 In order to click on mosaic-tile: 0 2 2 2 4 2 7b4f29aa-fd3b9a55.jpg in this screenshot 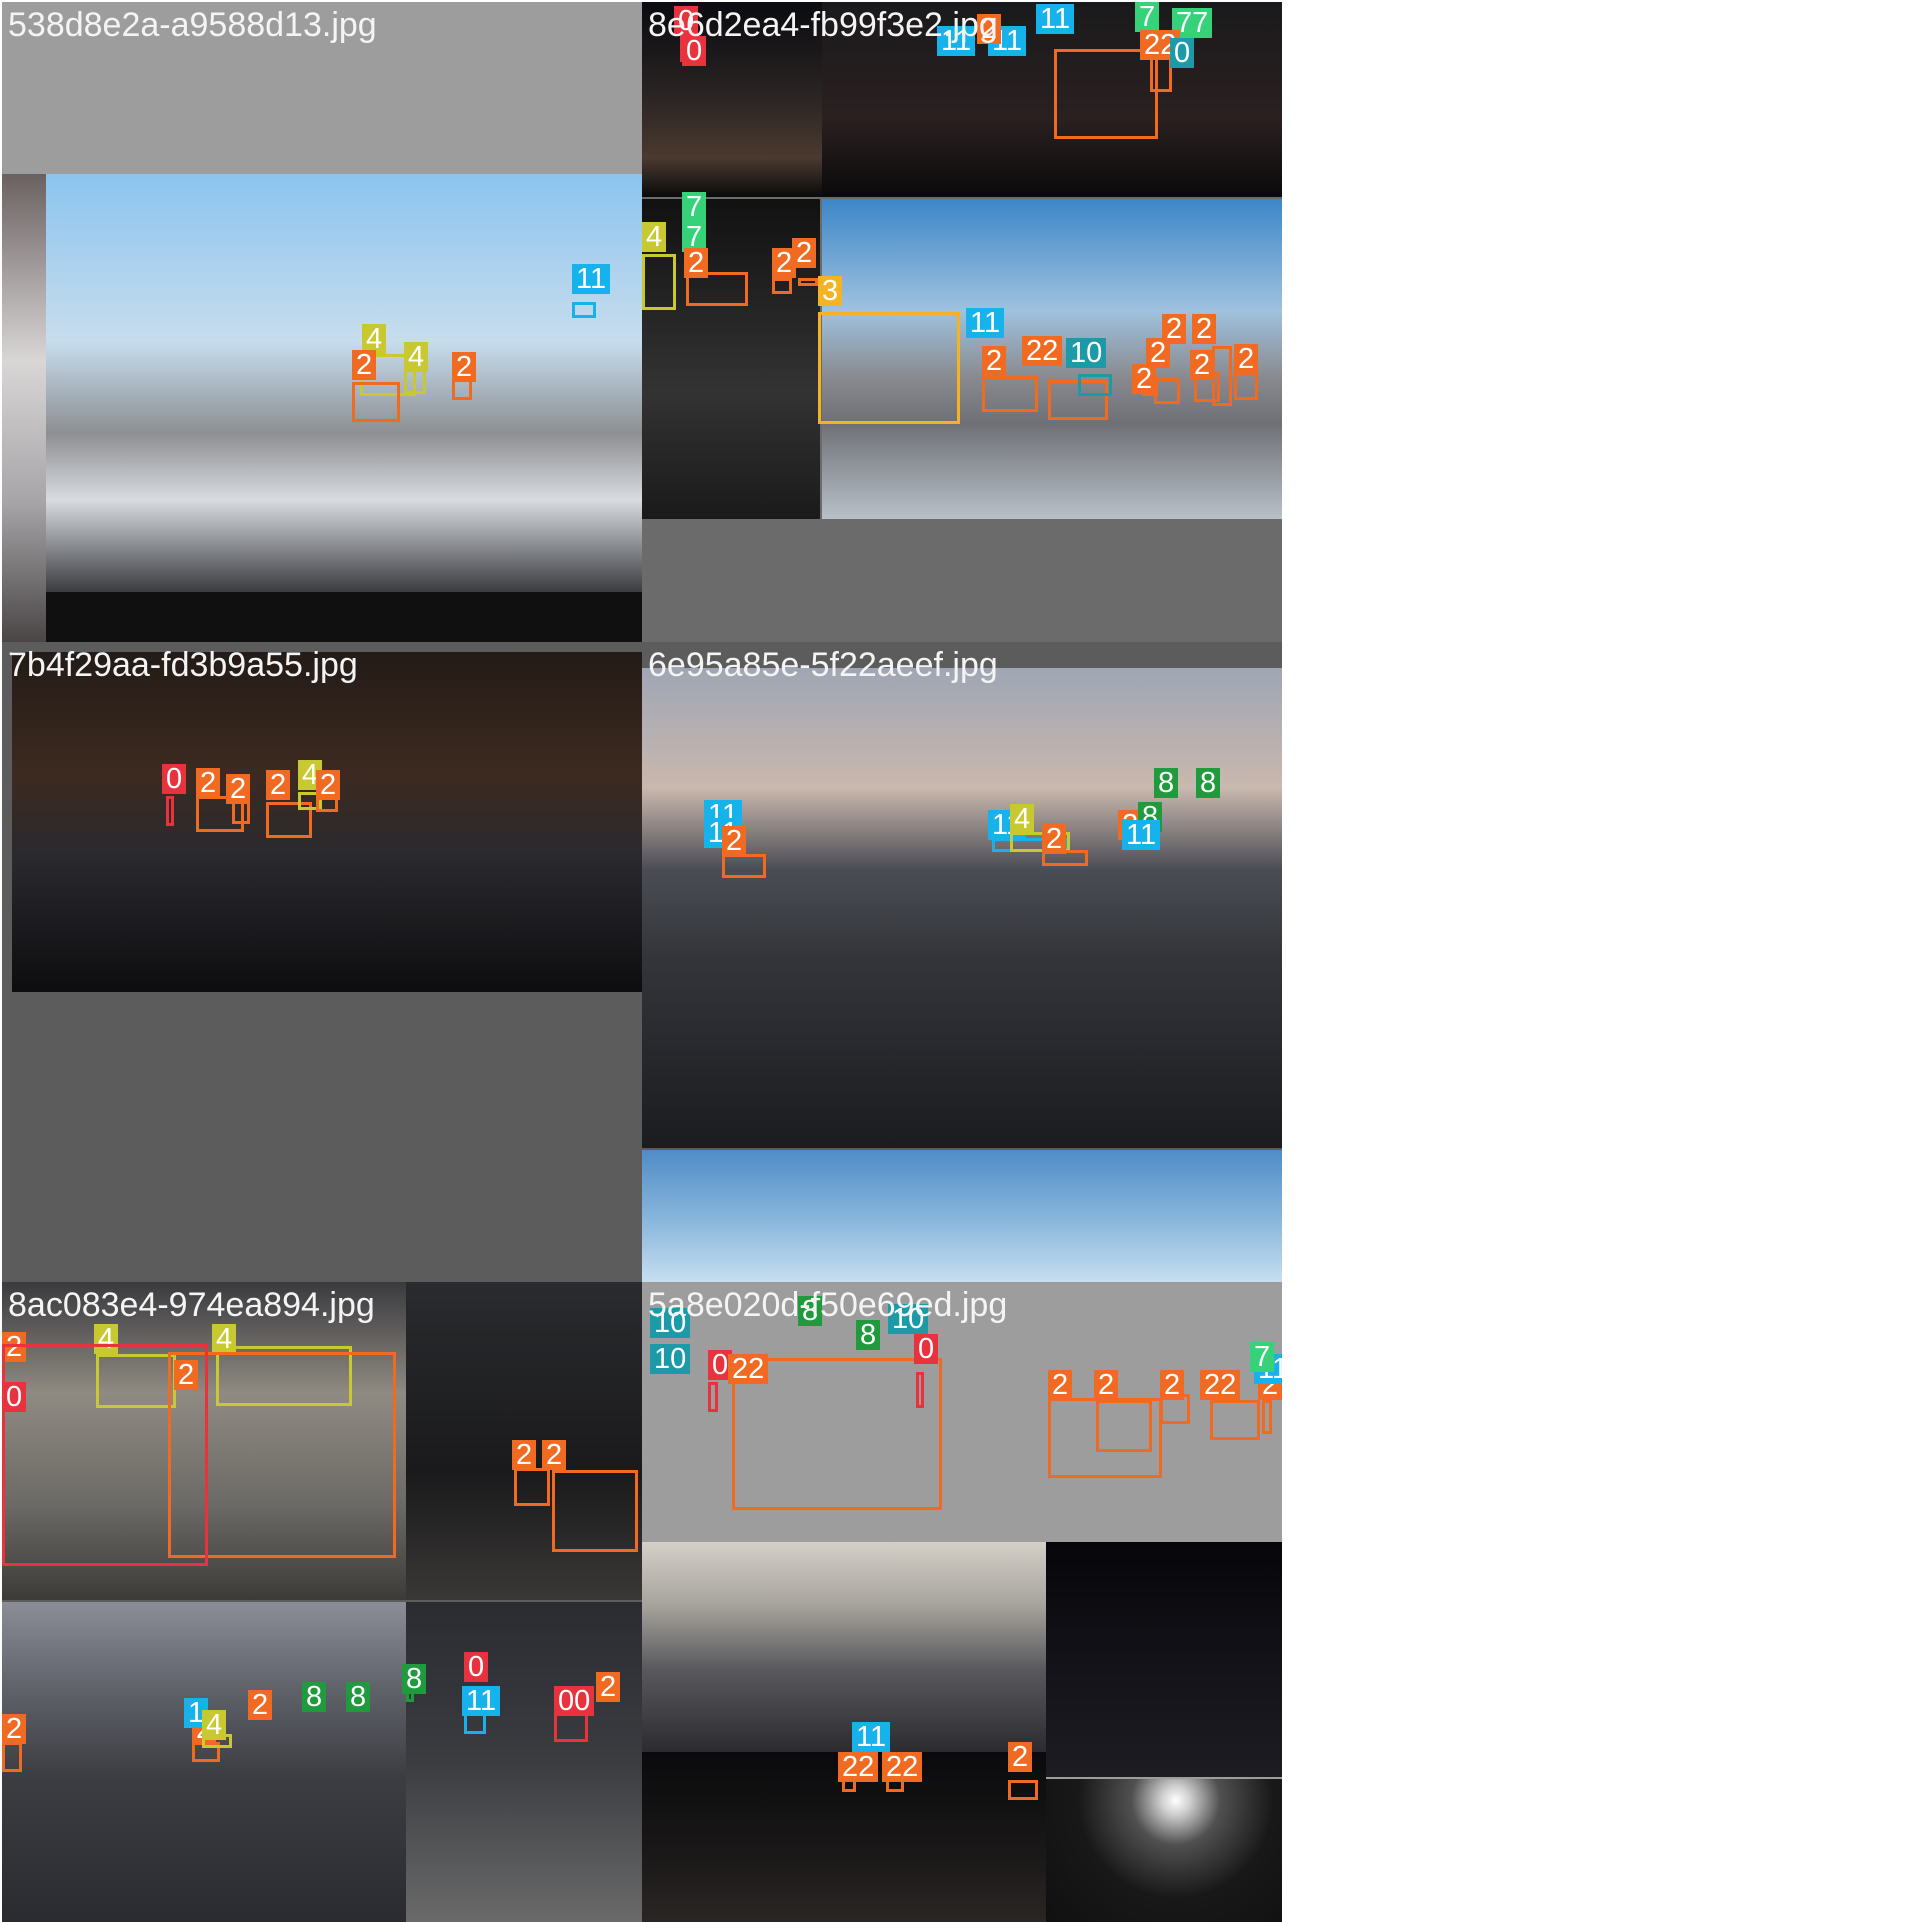, I will do `click(322, 962)`.